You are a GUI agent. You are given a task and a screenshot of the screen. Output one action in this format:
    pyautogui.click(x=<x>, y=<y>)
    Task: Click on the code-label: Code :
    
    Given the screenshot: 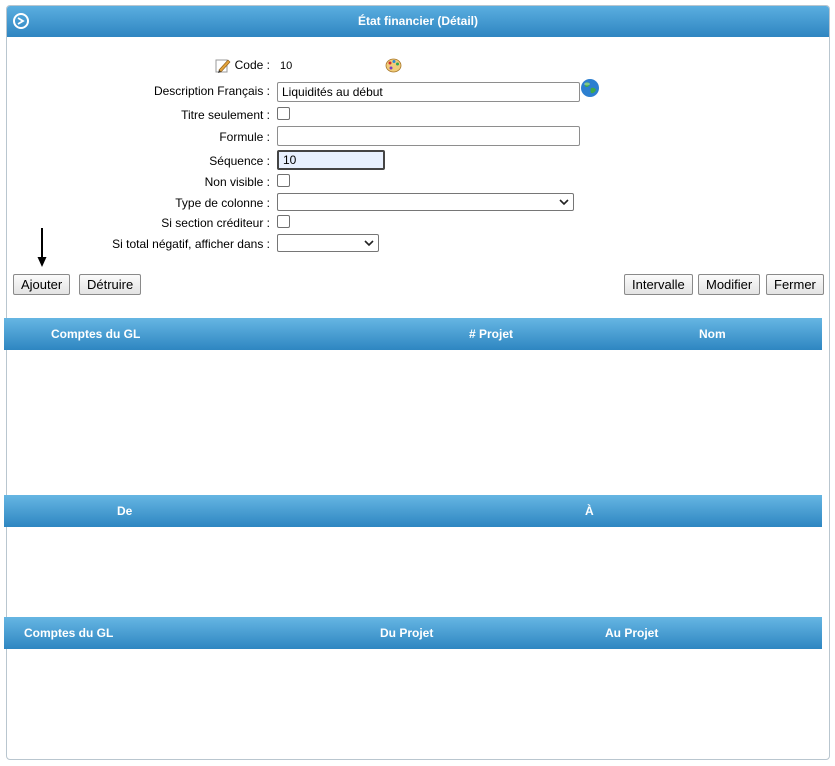 What is the action you would take?
    pyautogui.click(x=252, y=65)
    